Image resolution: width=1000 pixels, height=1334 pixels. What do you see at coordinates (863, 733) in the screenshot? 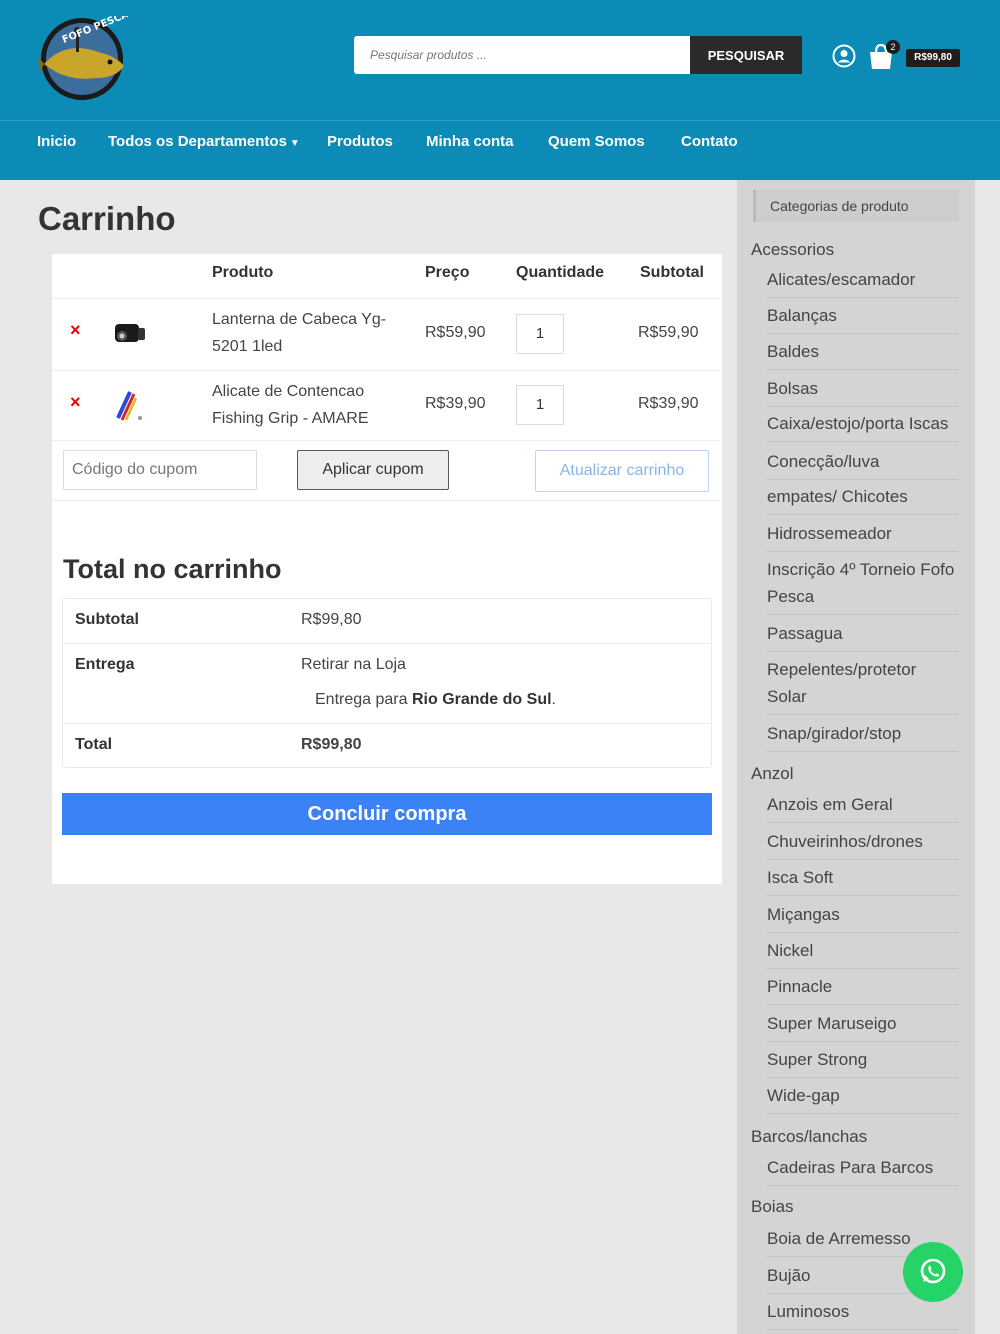
I see `sidebar-subcategory: Snap/girador/stop` at bounding box center [863, 733].